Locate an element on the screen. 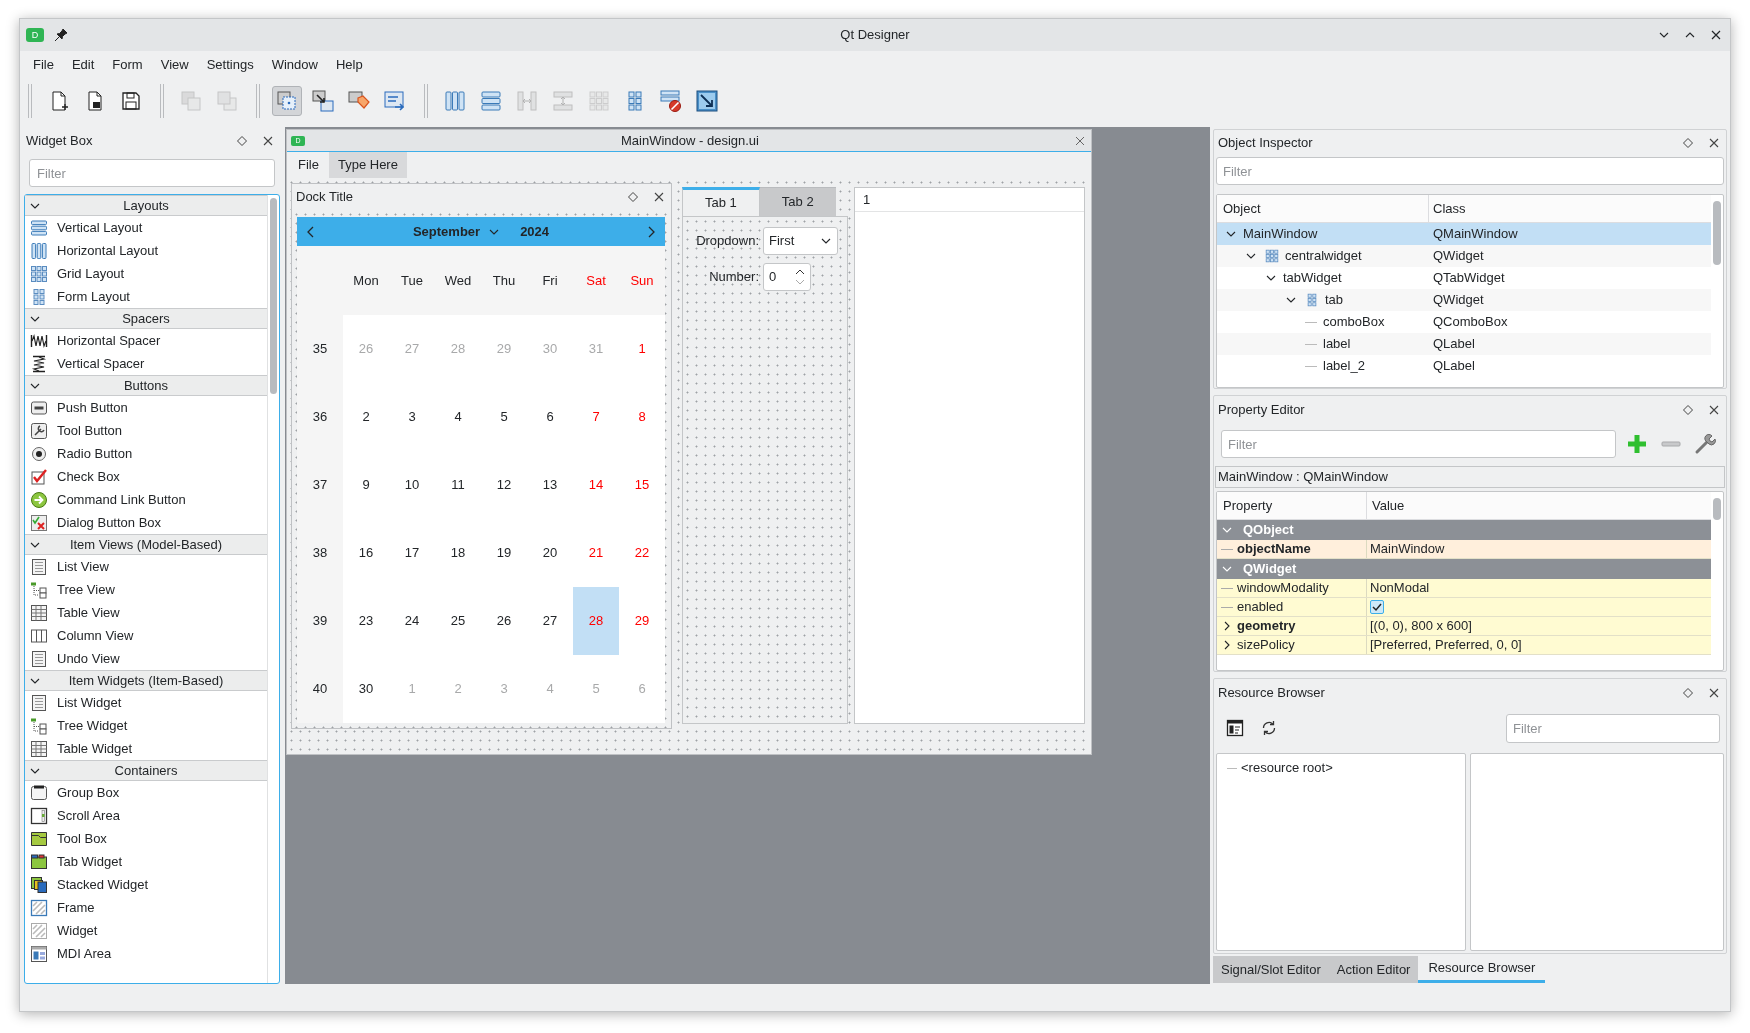  widget-item: Table View is located at coordinates (146, 612).